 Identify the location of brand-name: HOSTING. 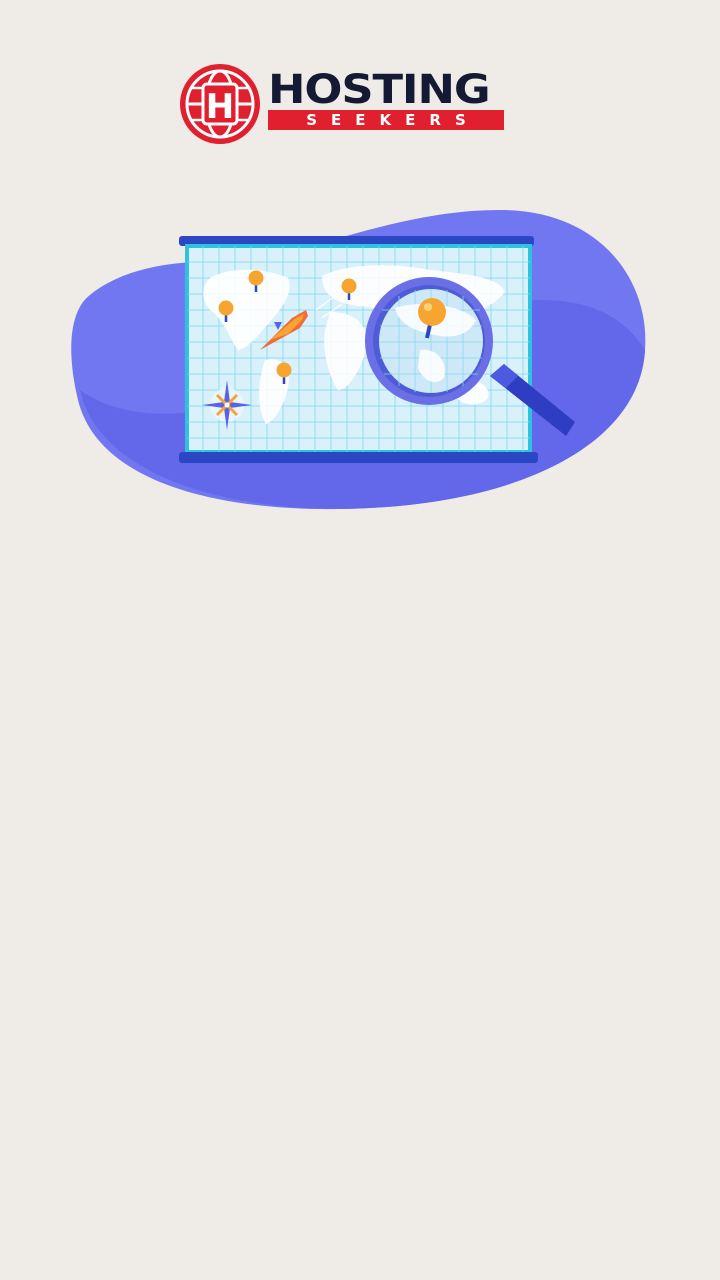
(379, 90).